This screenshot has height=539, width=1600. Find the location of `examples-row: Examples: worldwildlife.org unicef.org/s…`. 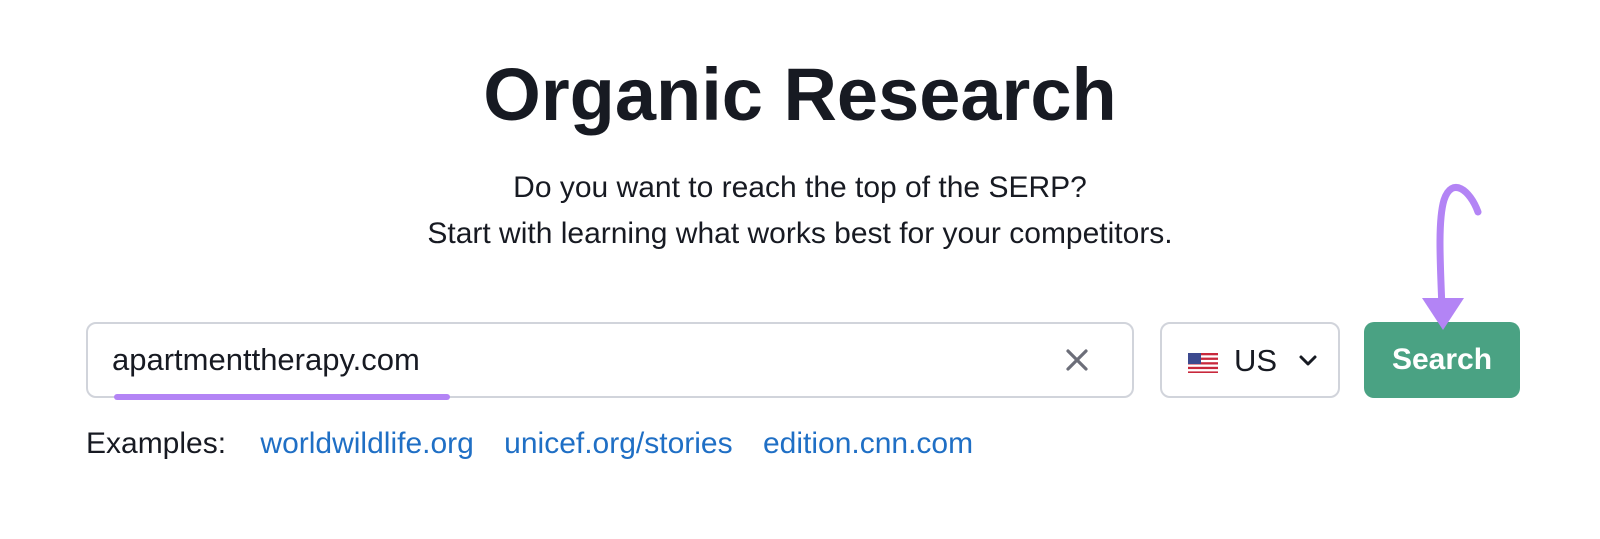

examples-row: Examples: worldwildlife.org unicef.org/s… is located at coordinates (540, 444).